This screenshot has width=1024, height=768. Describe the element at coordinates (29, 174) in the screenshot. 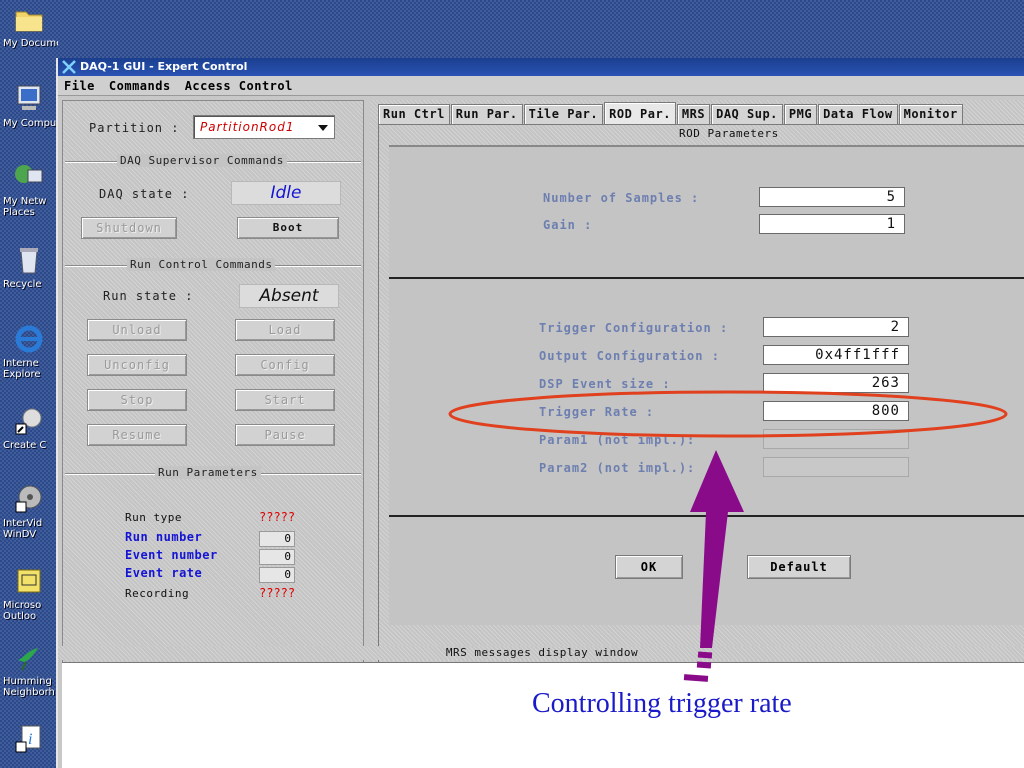

I see `network-icon` at that location.